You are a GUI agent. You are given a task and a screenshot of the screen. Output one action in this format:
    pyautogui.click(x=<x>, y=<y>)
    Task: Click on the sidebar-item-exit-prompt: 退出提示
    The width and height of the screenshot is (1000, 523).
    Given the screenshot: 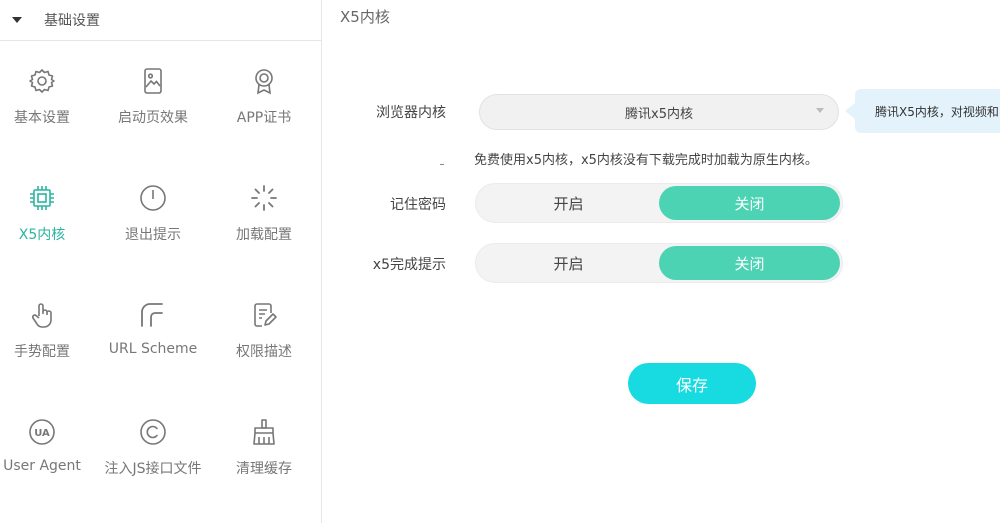 What is the action you would take?
    pyautogui.click(x=153, y=209)
    